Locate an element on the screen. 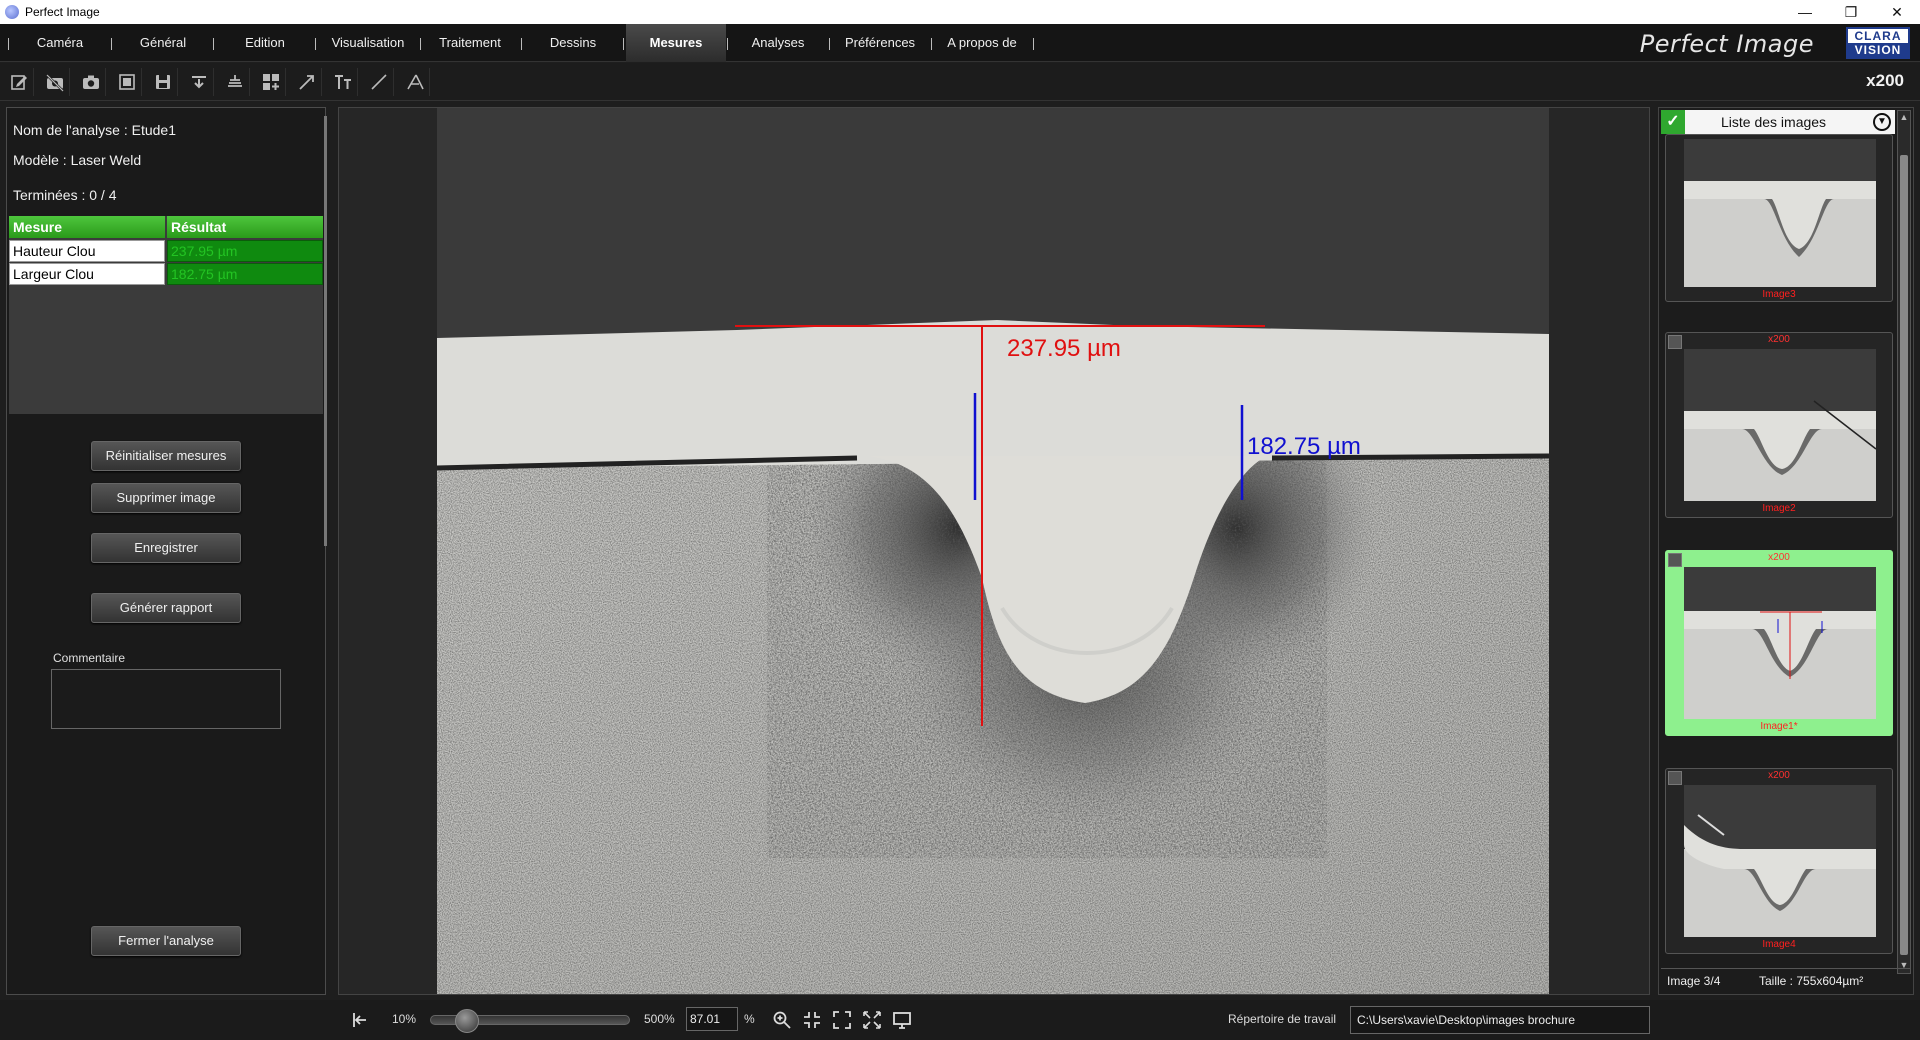 Image resolution: width=1920 pixels, height=1040 pixels. menu-visualisation: Visualisation is located at coordinates (368, 43).